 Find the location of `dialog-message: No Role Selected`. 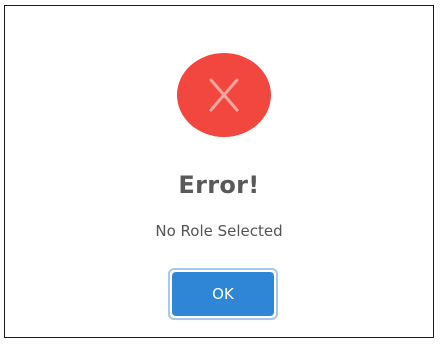

dialog-message: No Role Selected is located at coordinates (219, 231).